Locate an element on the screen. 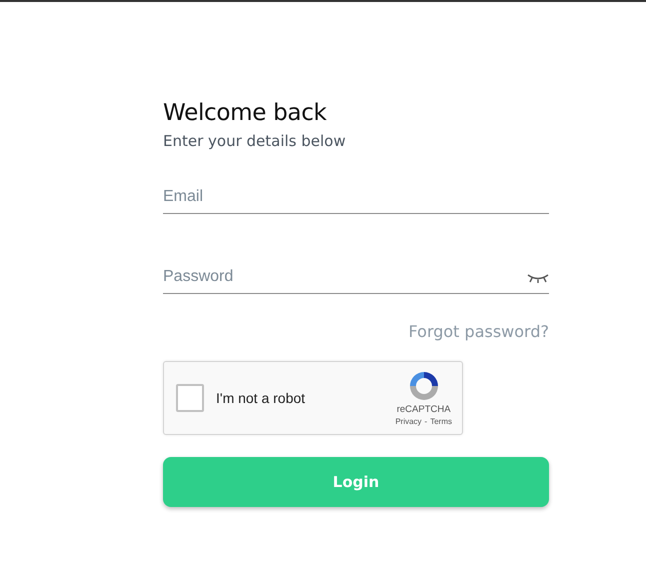  welcome-title: Welcome back is located at coordinates (245, 113).